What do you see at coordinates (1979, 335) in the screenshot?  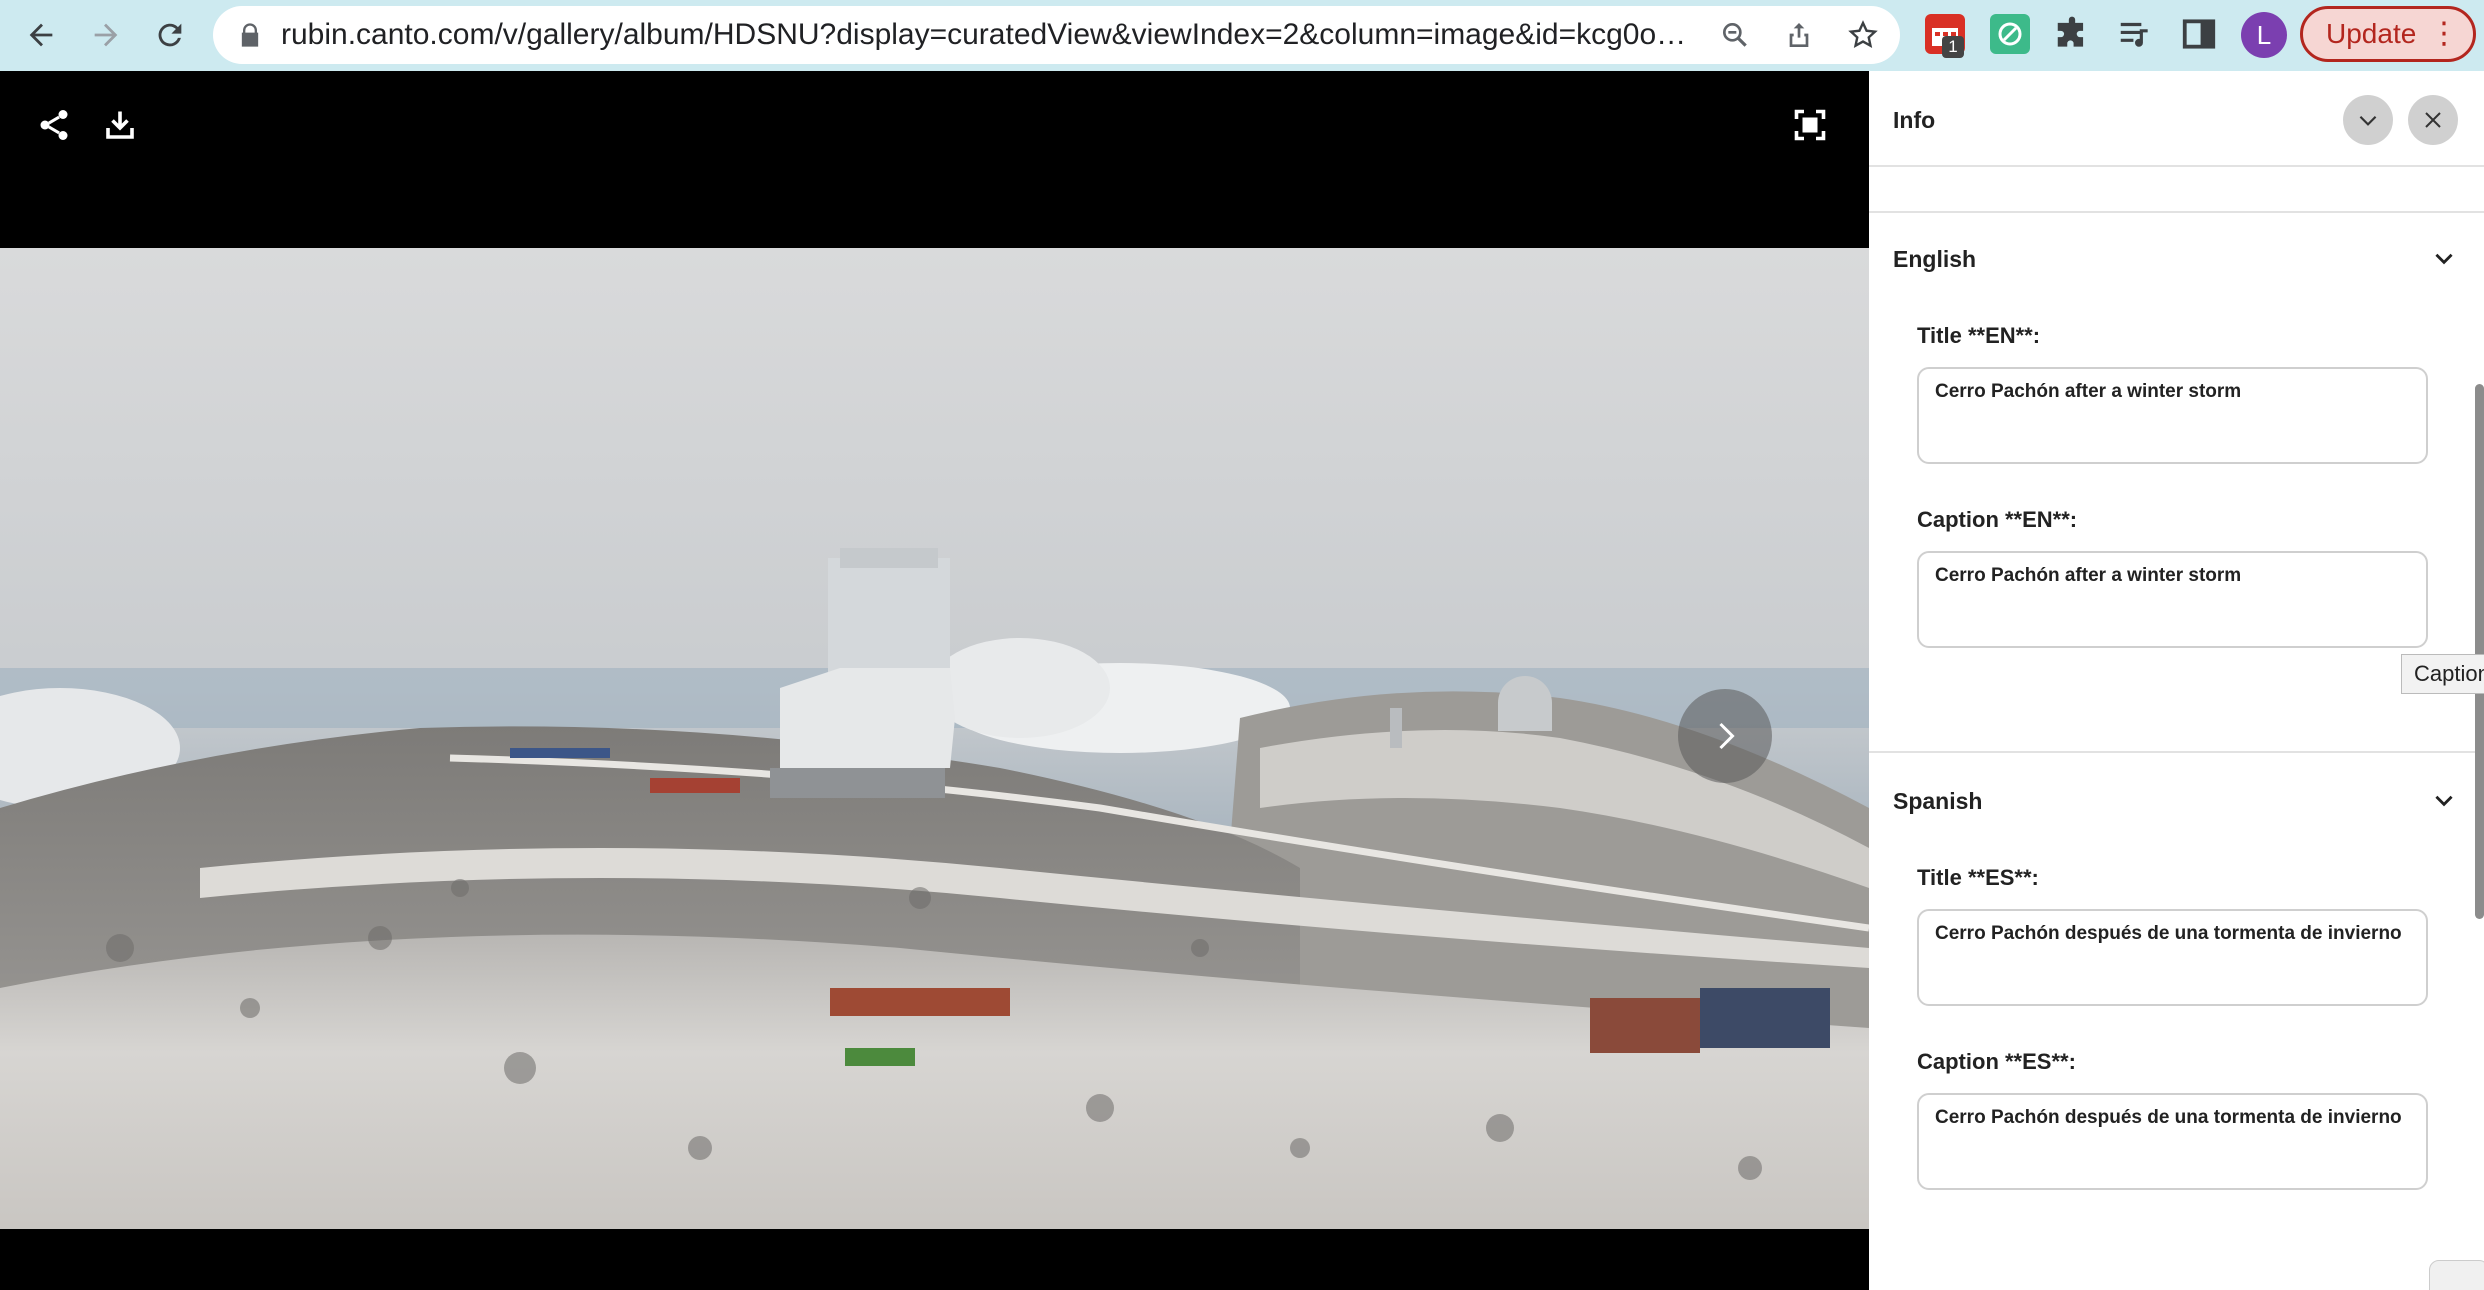 I see `title-en-label: Title **EN**:` at bounding box center [1979, 335].